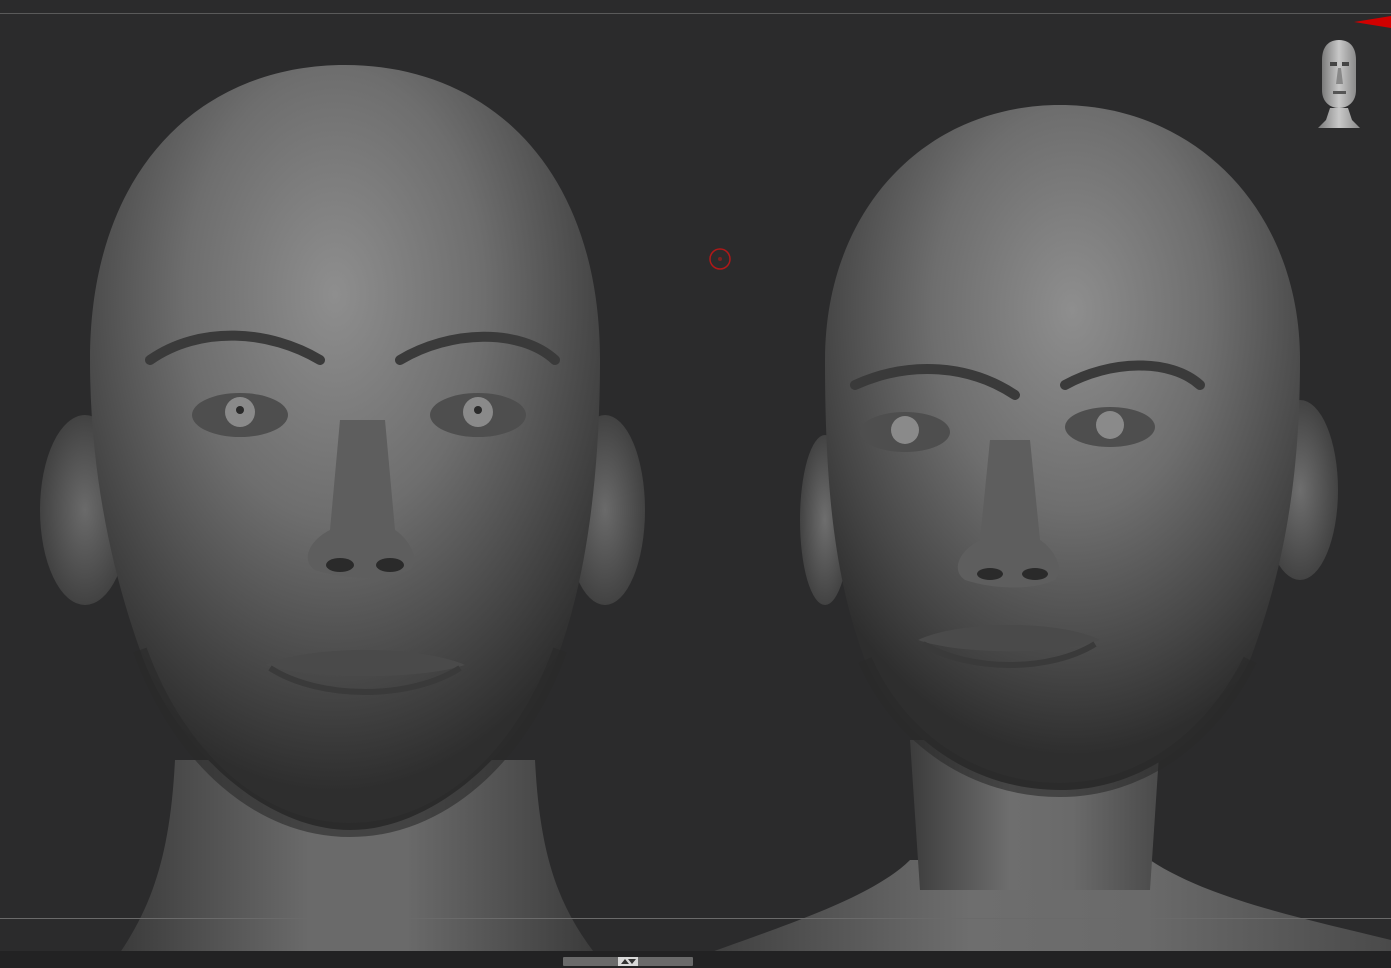  What do you see at coordinates (695, 918) in the screenshot?
I see `viewport-bottom-border` at bounding box center [695, 918].